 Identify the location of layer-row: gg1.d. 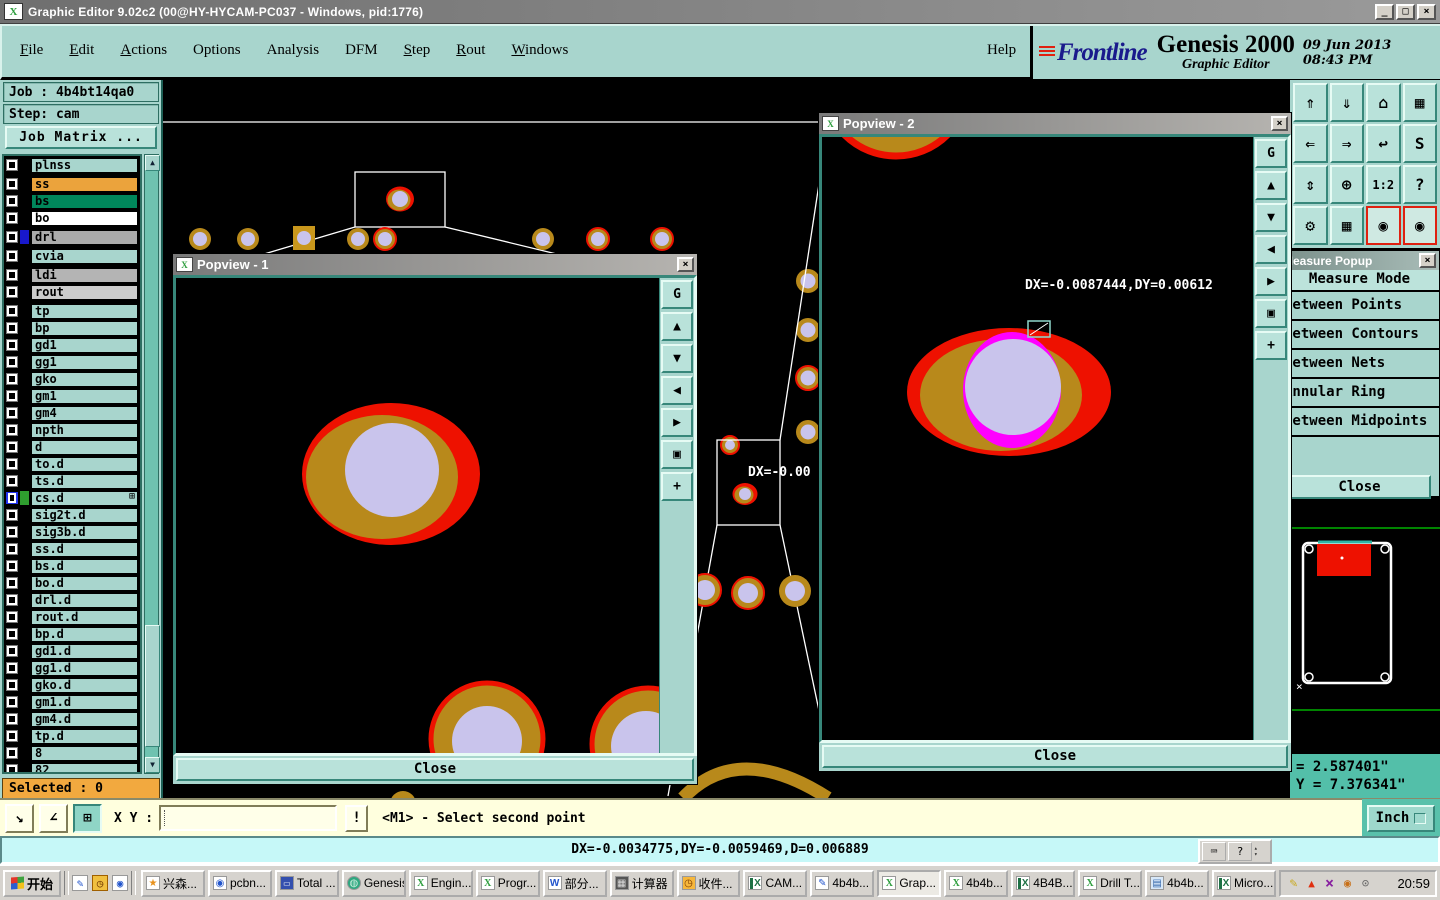
(72, 668).